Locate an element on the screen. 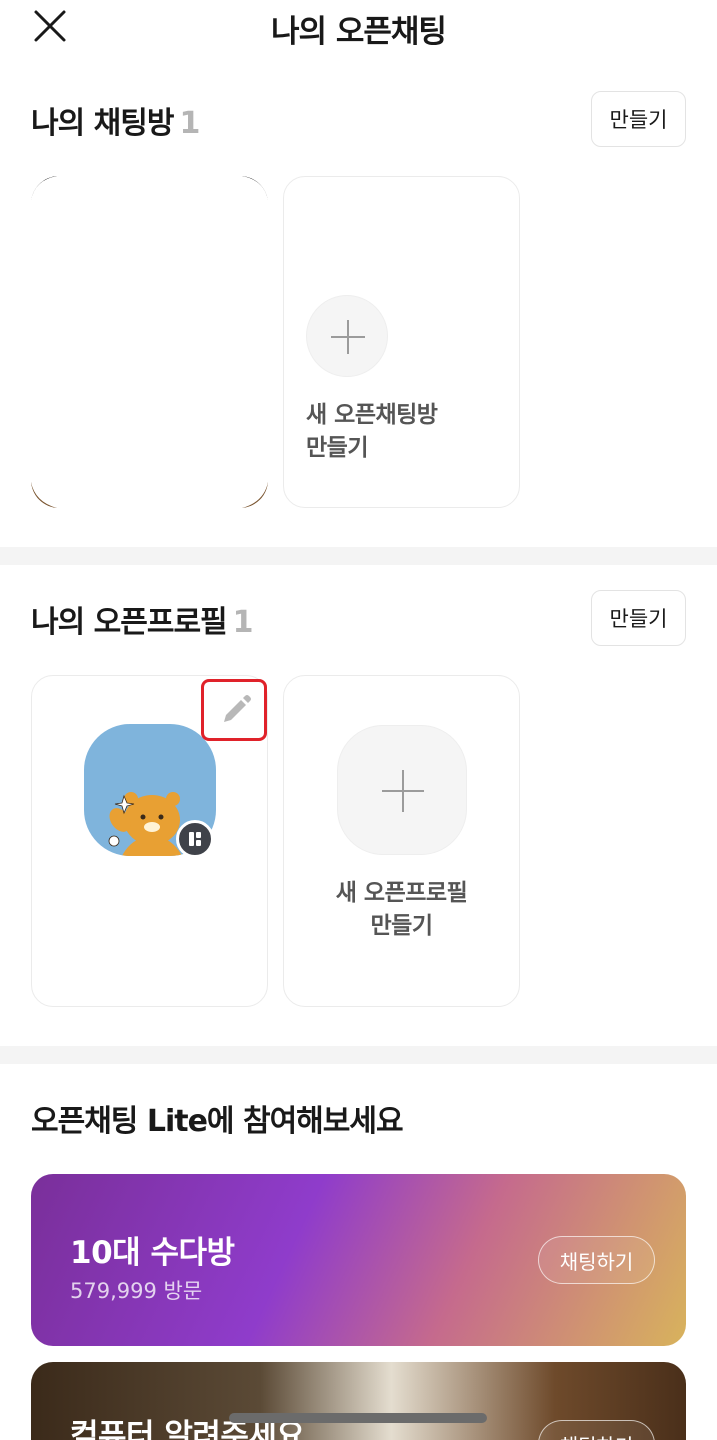 Image resolution: width=717 pixels, height=1440 pixels. lite-room-visits: 579,999 방문 is located at coordinates (136, 1291).